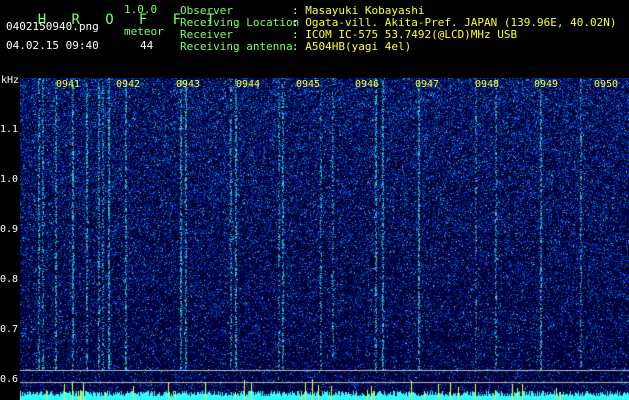 The width and height of the screenshot is (629, 400). Describe the element at coordinates (10, 237) in the screenshot. I see `frequency-axis: kHz 1.1 1.0 0.9 0.8 0.7 0.6` at that location.